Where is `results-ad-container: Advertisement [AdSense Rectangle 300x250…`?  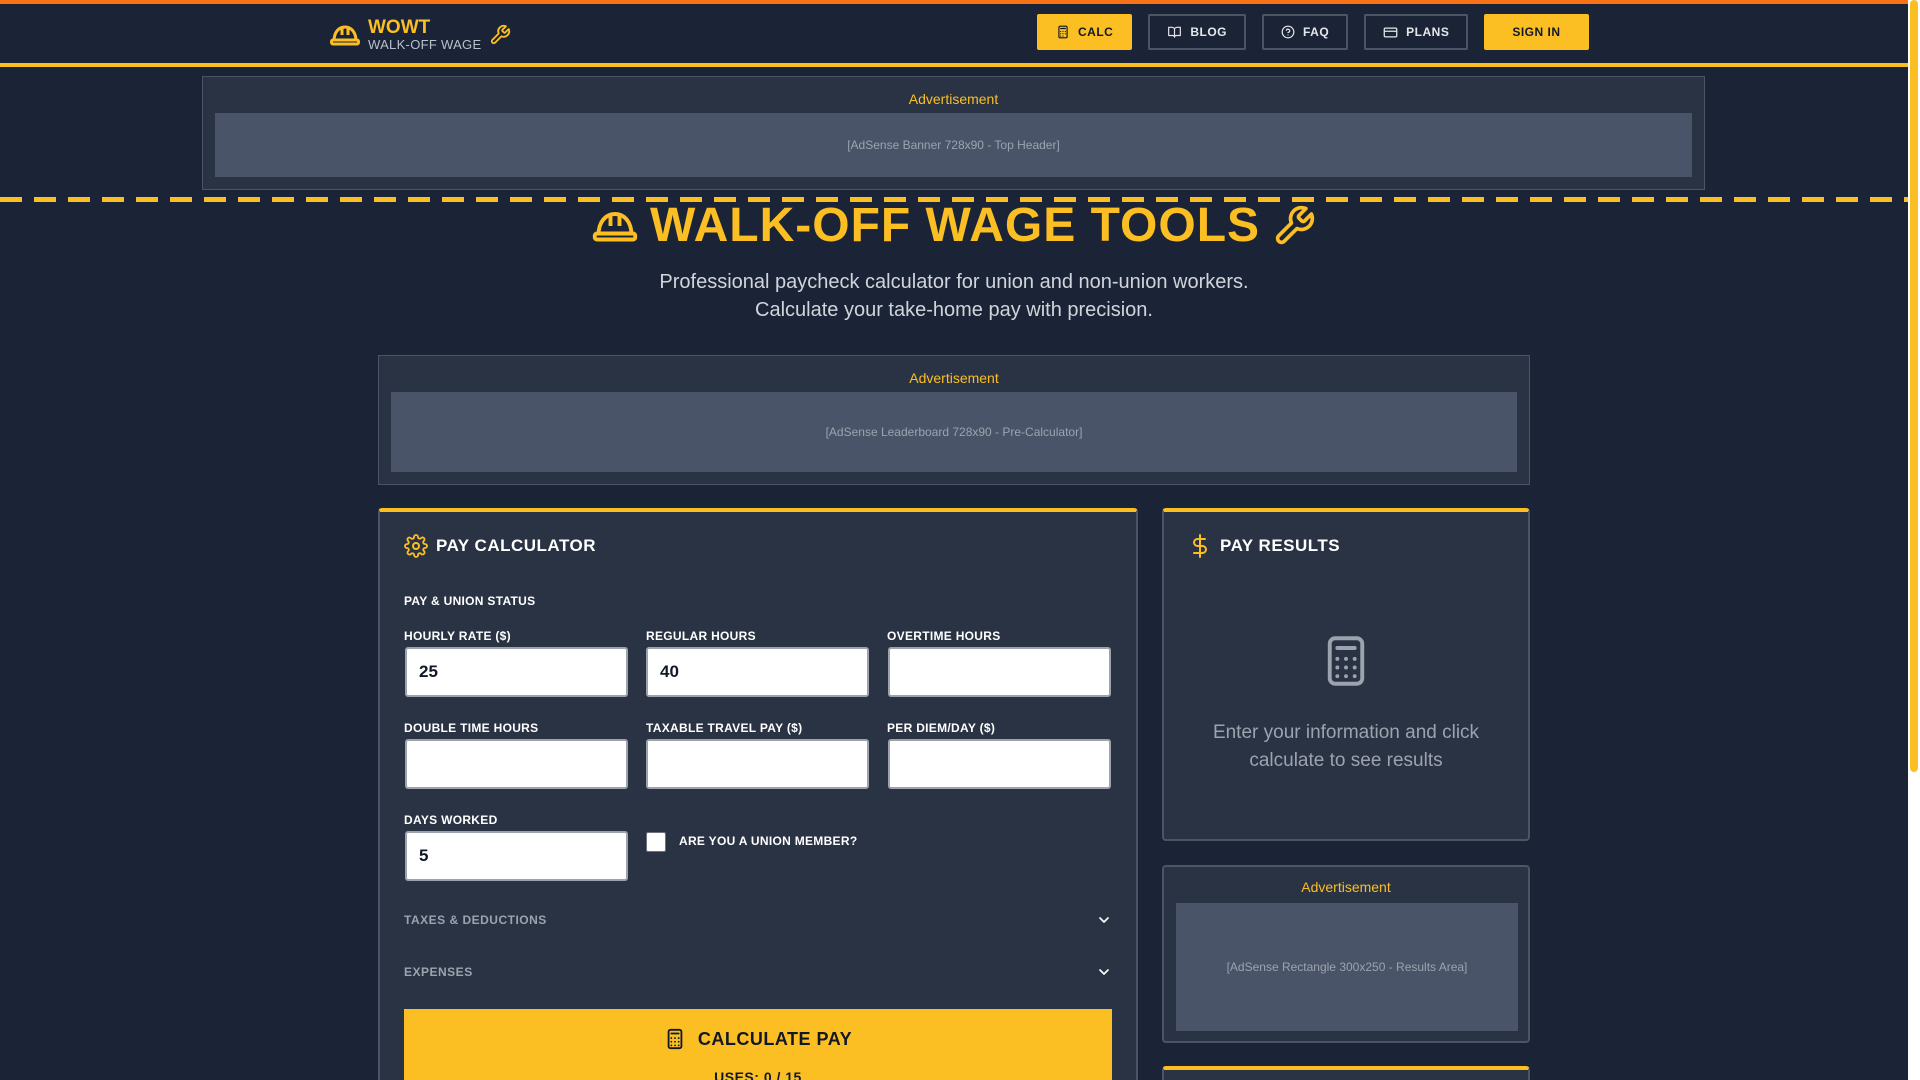
results-ad-container: Advertisement [AdSense Rectangle 300x250… is located at coordinates (1346, 954).